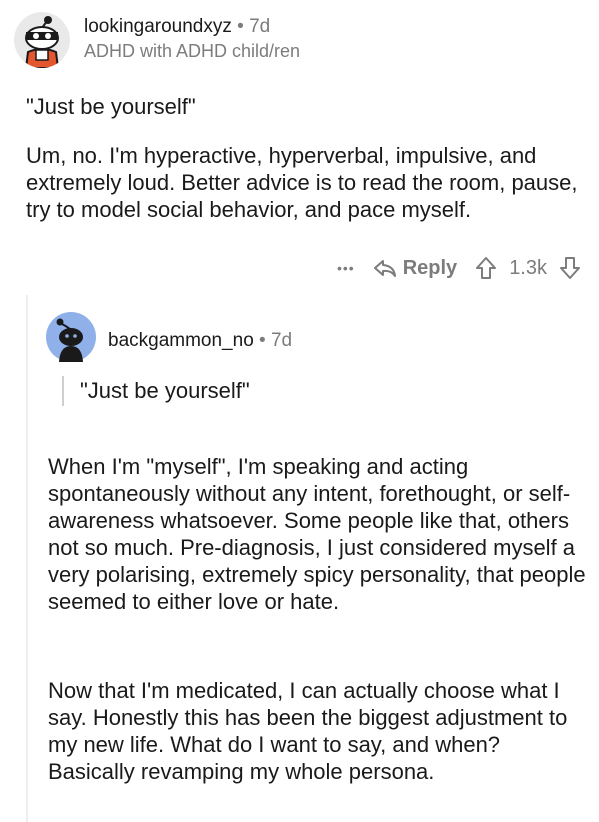 This screenshot has height=822, width=599. Describe the element at coordinates (281, 340) in the screenshot. I see `timestamp: 7d` at that location.